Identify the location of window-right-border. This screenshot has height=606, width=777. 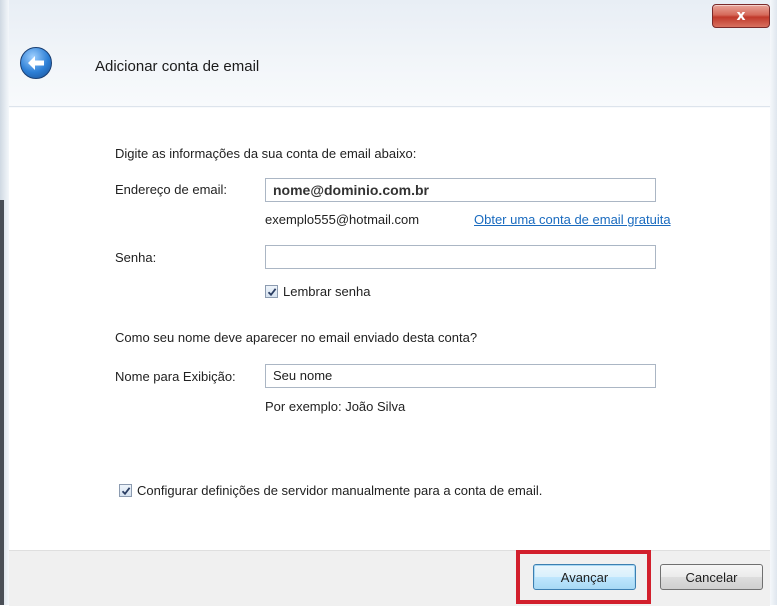
(773, 302).